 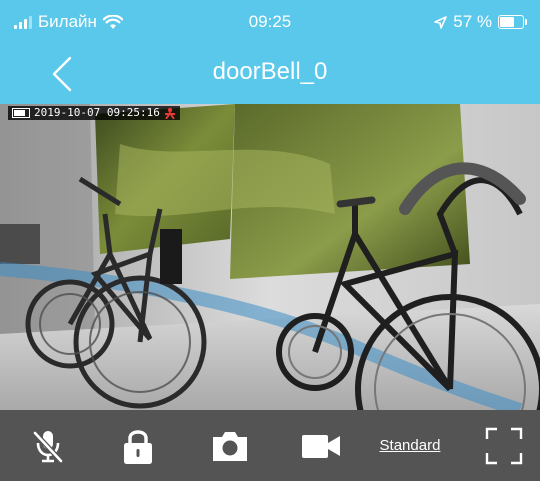 I want to click on mic-off-icon, so click(x=48, y=446).